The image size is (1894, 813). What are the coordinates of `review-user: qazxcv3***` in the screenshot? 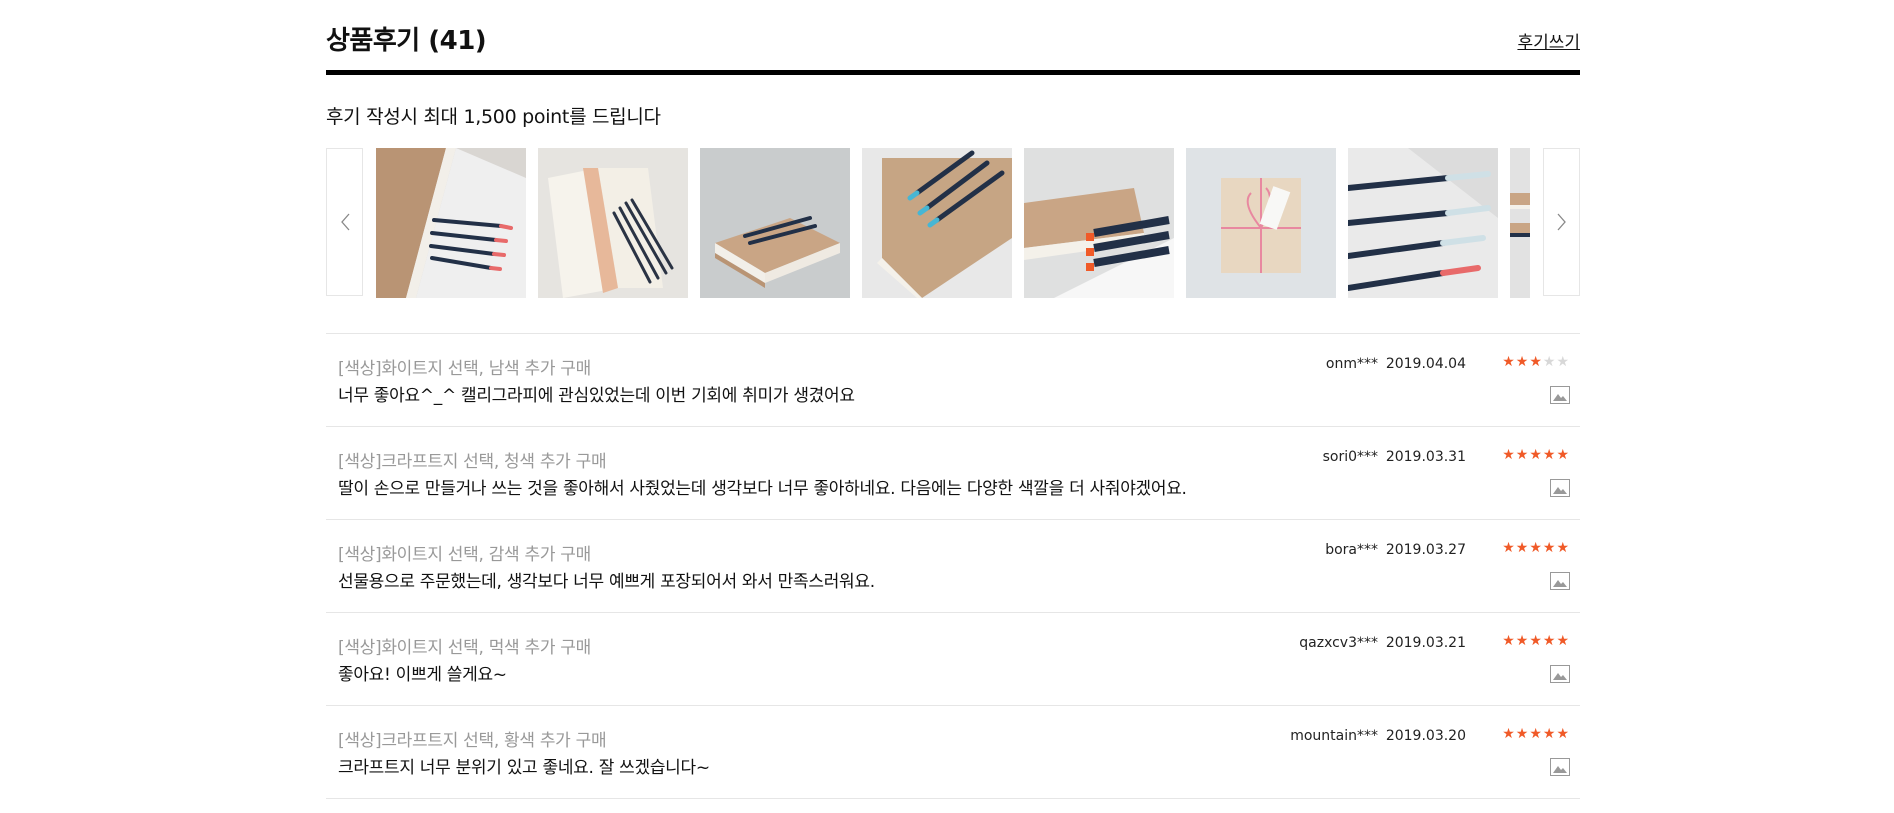 It's located at (1338, 643).